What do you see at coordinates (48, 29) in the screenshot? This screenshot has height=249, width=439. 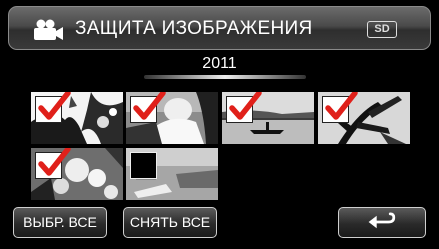 I see `video-camera-icon` at bounding box center [48, 29].